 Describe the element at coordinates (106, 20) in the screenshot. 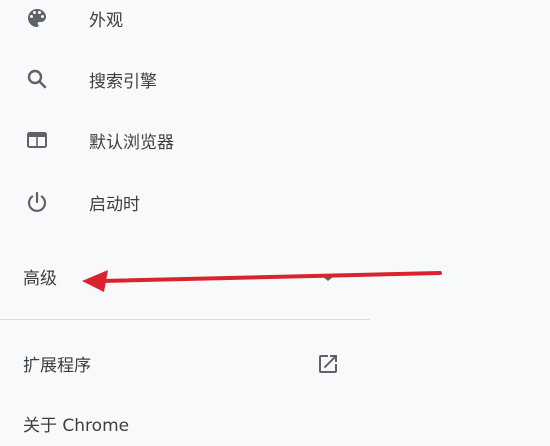

I see `sidebar-item-label: 外观` at that location.